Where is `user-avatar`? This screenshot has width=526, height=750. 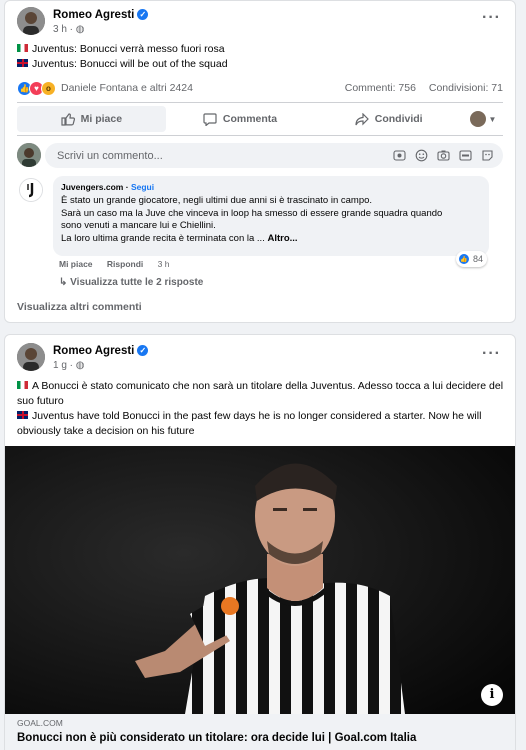
user-avatar is located at coordinates (477, 119).